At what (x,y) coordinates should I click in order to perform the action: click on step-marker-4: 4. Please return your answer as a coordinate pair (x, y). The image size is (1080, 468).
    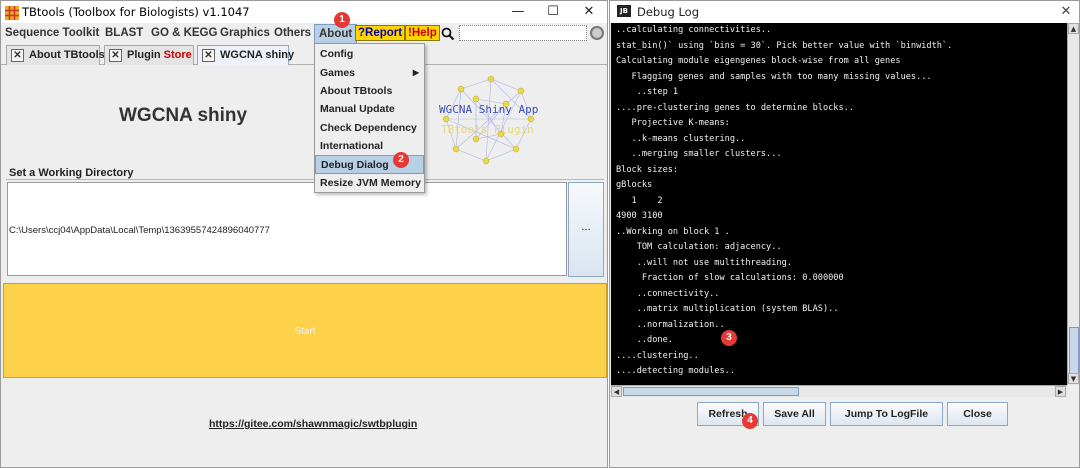
    Looking at the image, I should click on (750, 421).